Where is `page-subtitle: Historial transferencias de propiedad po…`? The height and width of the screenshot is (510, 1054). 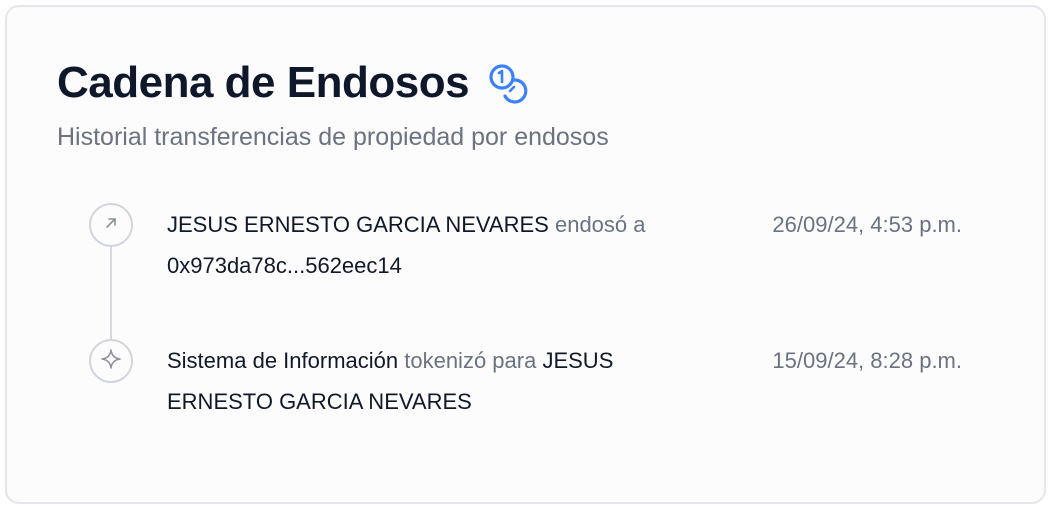
page-subtitle: Historial transferencias de propiedad po… is located at coordinates (333, 137).